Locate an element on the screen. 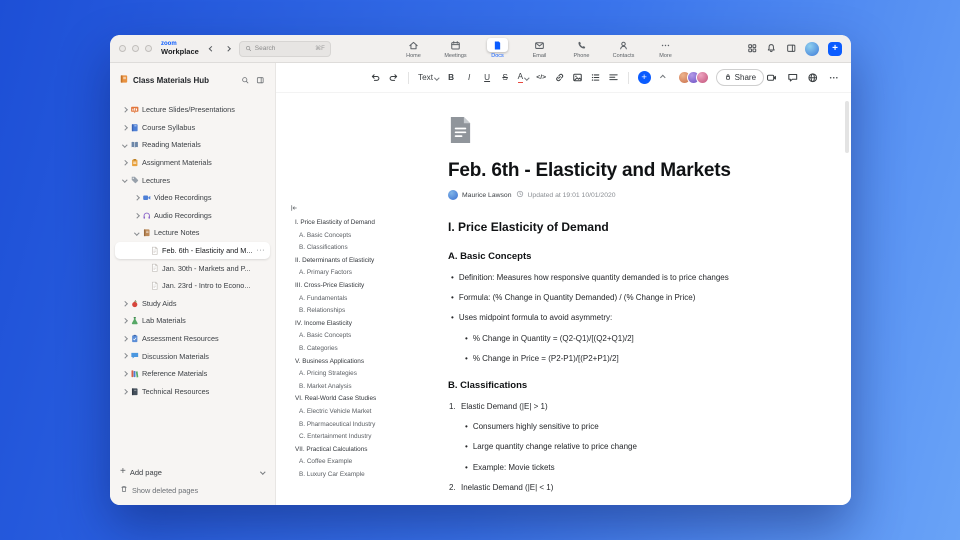 Image resolution: width=960 pixels, height=540 pixels. toc-item: A. Electric Vehicle Market is located at coordinates (346, 412).